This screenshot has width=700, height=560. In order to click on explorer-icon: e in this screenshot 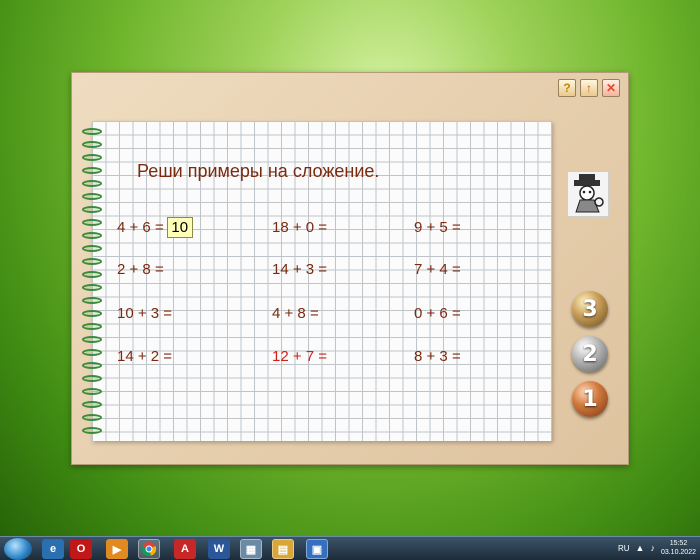, I will do `click(53, 549)`.